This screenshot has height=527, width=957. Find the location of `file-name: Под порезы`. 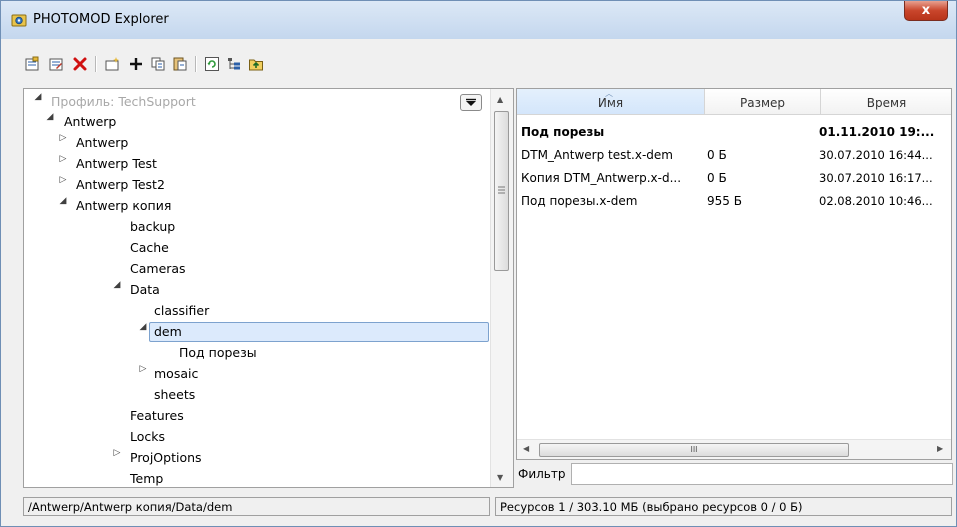

file-name: Под порезы is located at coordinates (563, 132).